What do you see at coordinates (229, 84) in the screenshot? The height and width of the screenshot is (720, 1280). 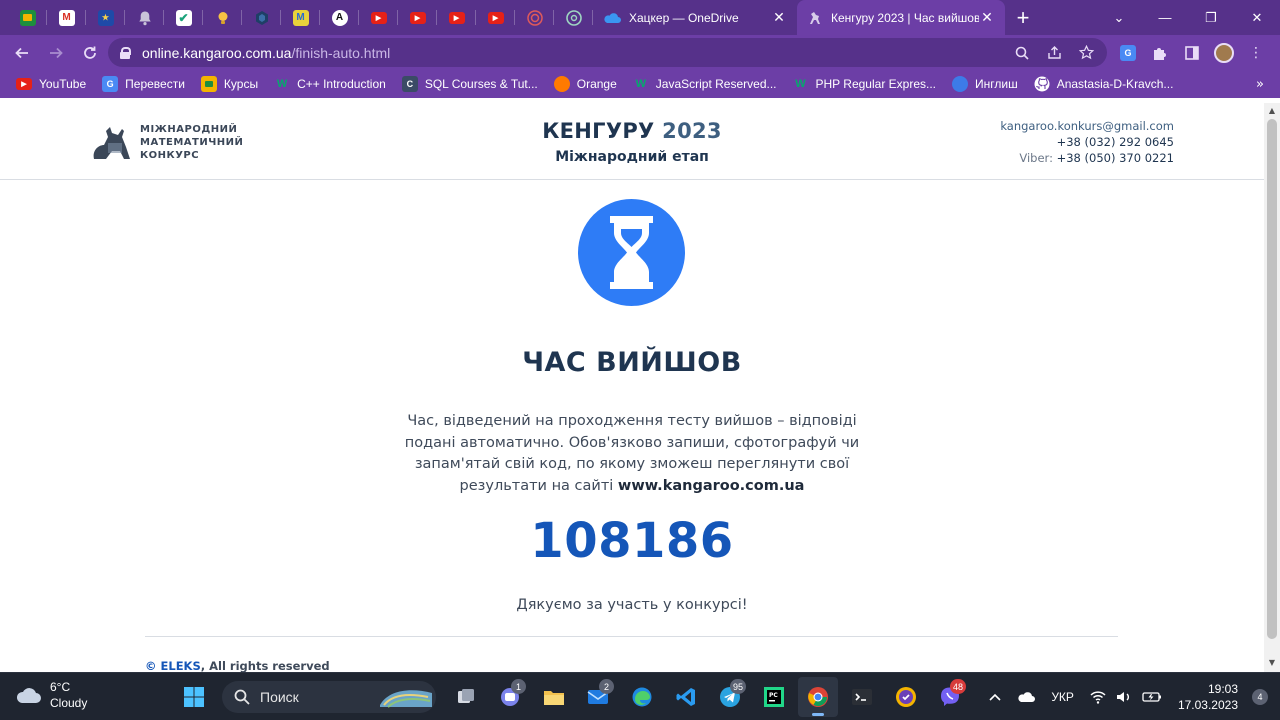 I see `bookmark-courses: Курсы` at bounding box center [229, 84].